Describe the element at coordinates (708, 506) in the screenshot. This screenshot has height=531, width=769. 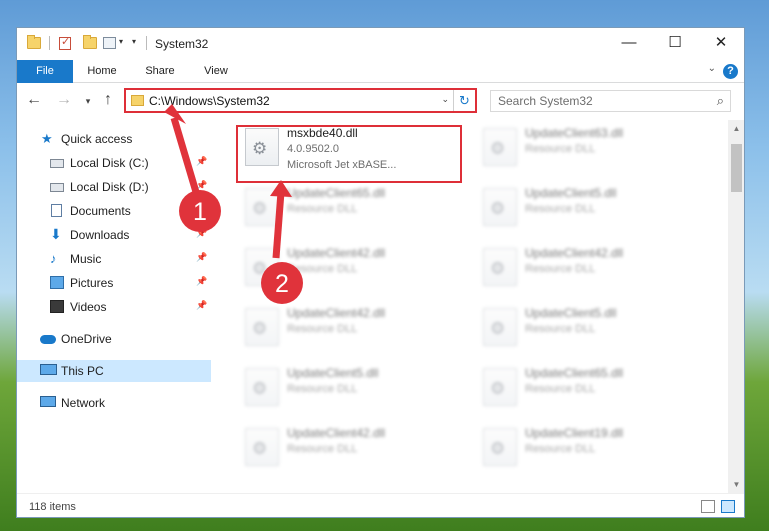
I see `details-view-icon` at that location.